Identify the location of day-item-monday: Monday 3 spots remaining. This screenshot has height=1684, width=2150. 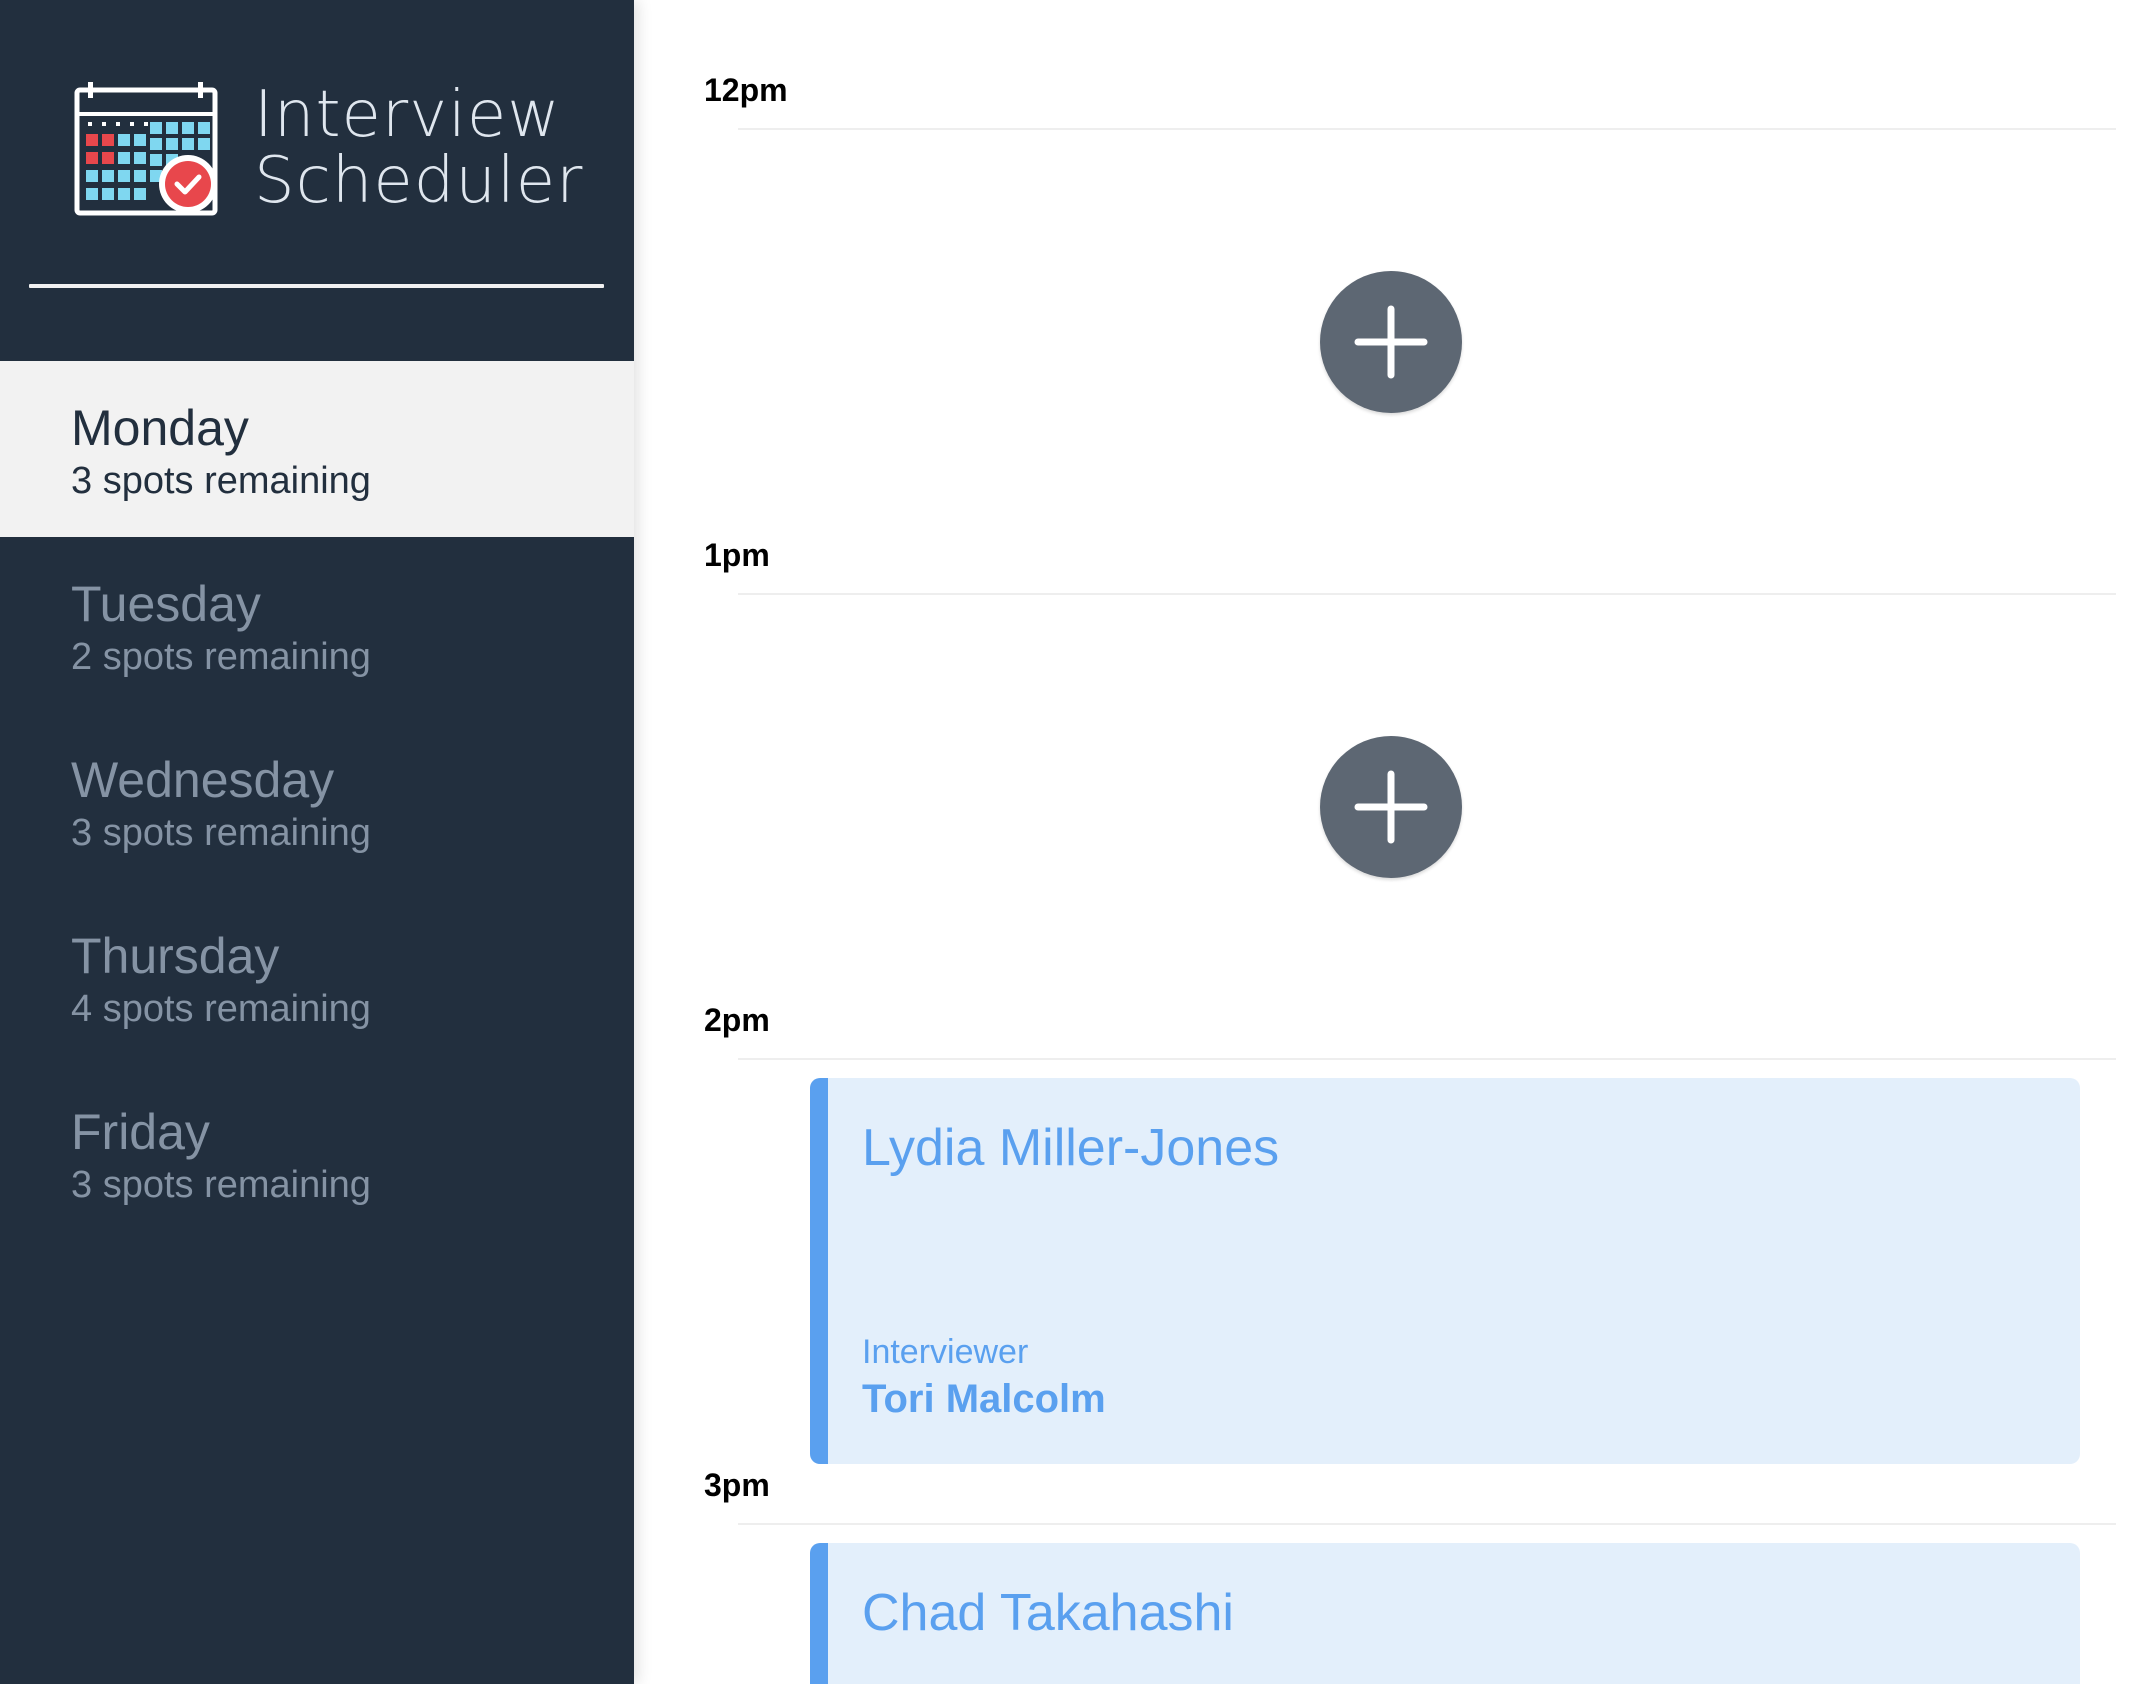
(317, 449).